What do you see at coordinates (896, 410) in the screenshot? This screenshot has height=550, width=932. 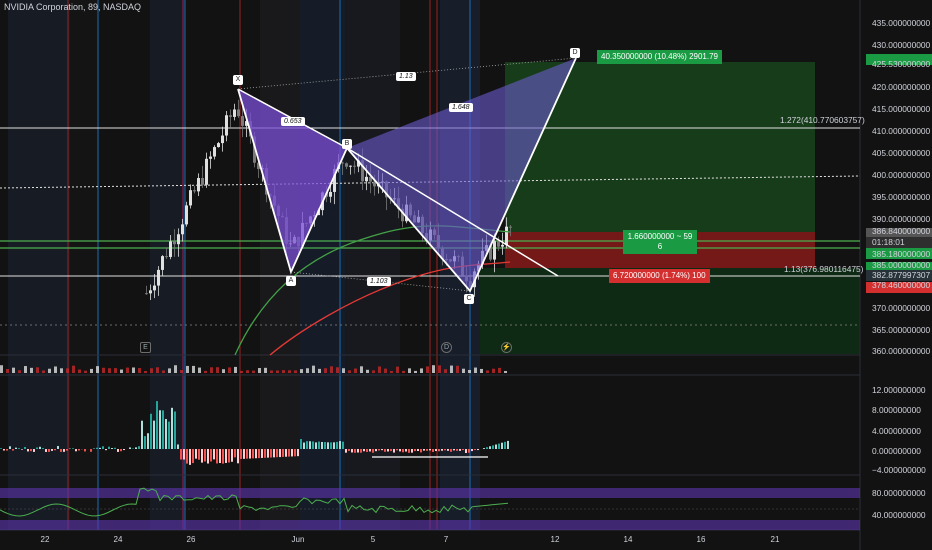 I see `macd-tick: 8.000000000` at bounding box center [896, 410].